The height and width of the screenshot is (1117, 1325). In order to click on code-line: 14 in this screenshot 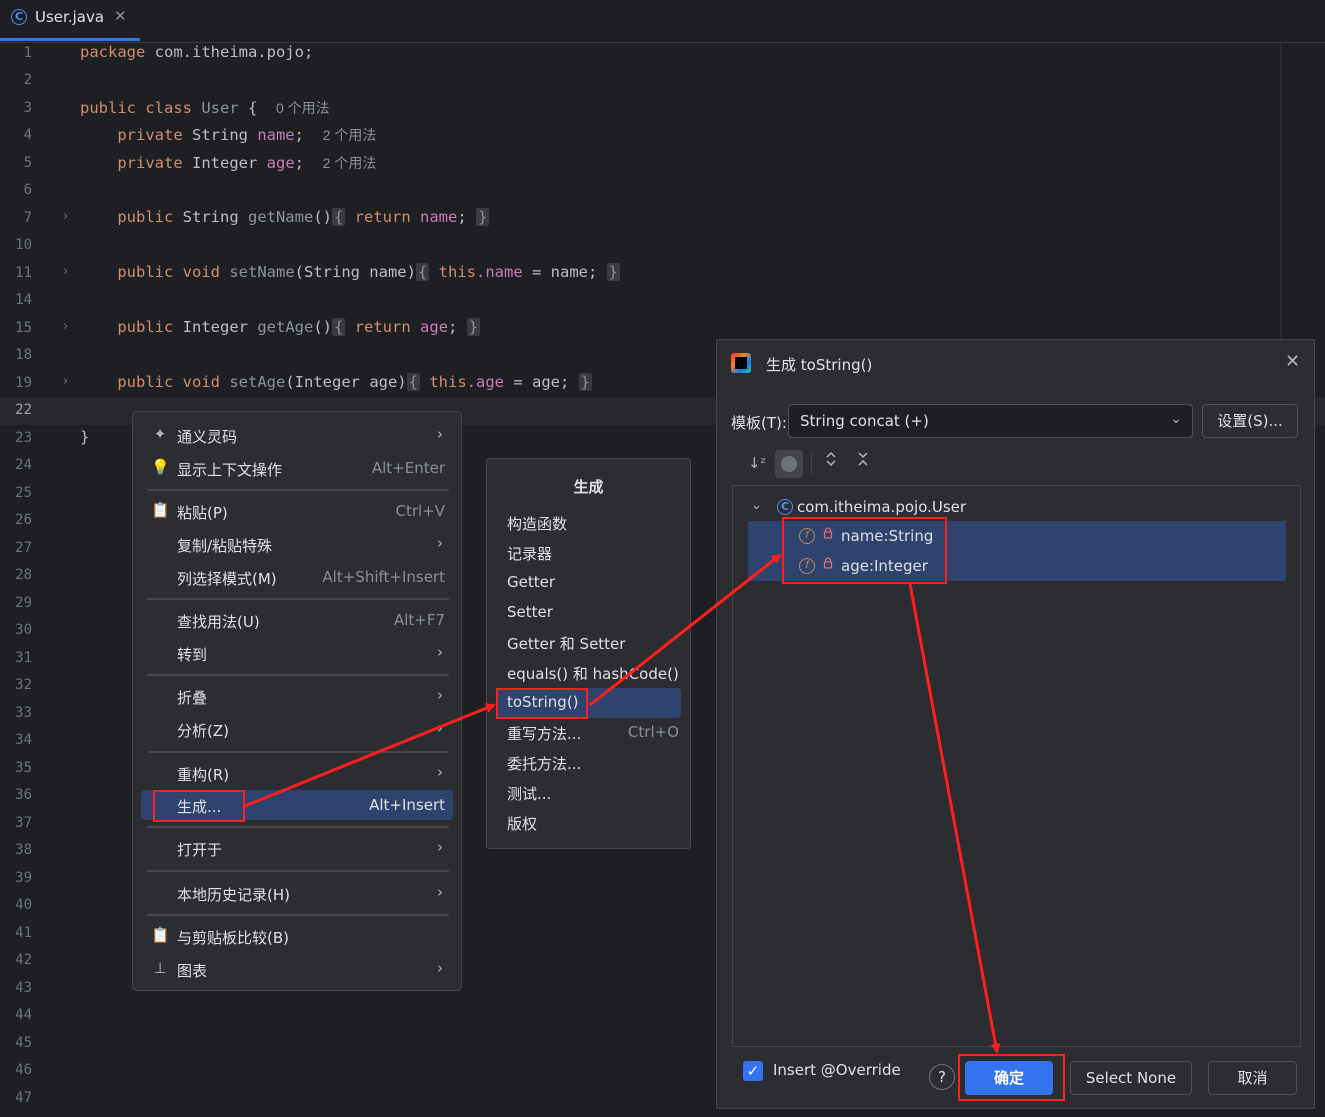, I will do `click(662, 301)`.